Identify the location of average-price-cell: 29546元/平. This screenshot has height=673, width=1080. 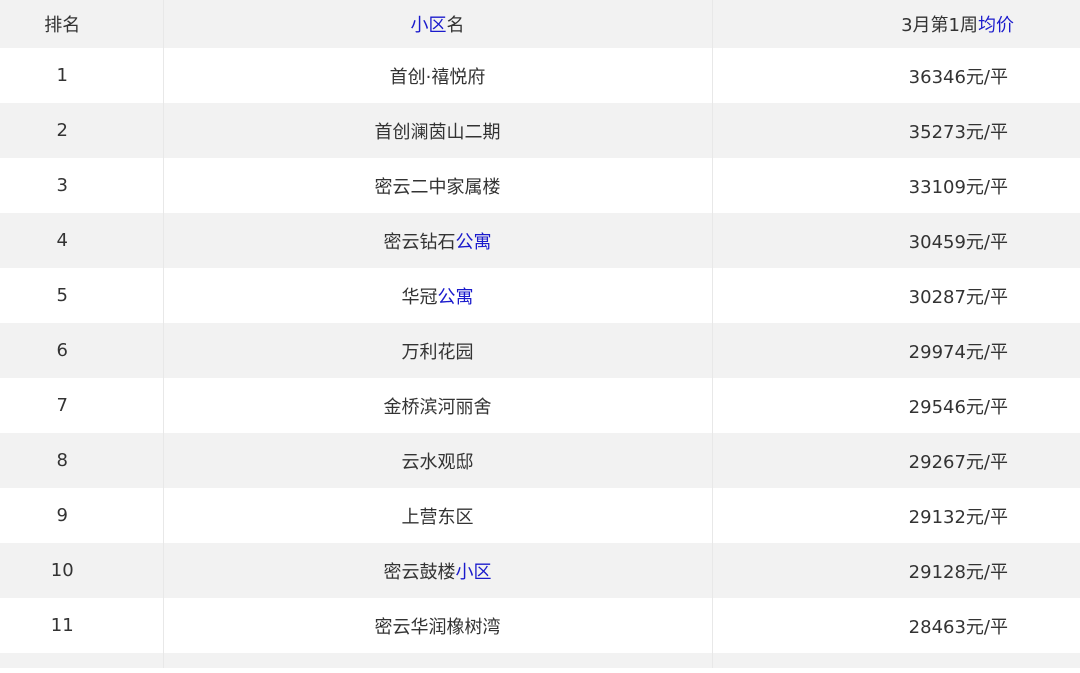
(896, 405).